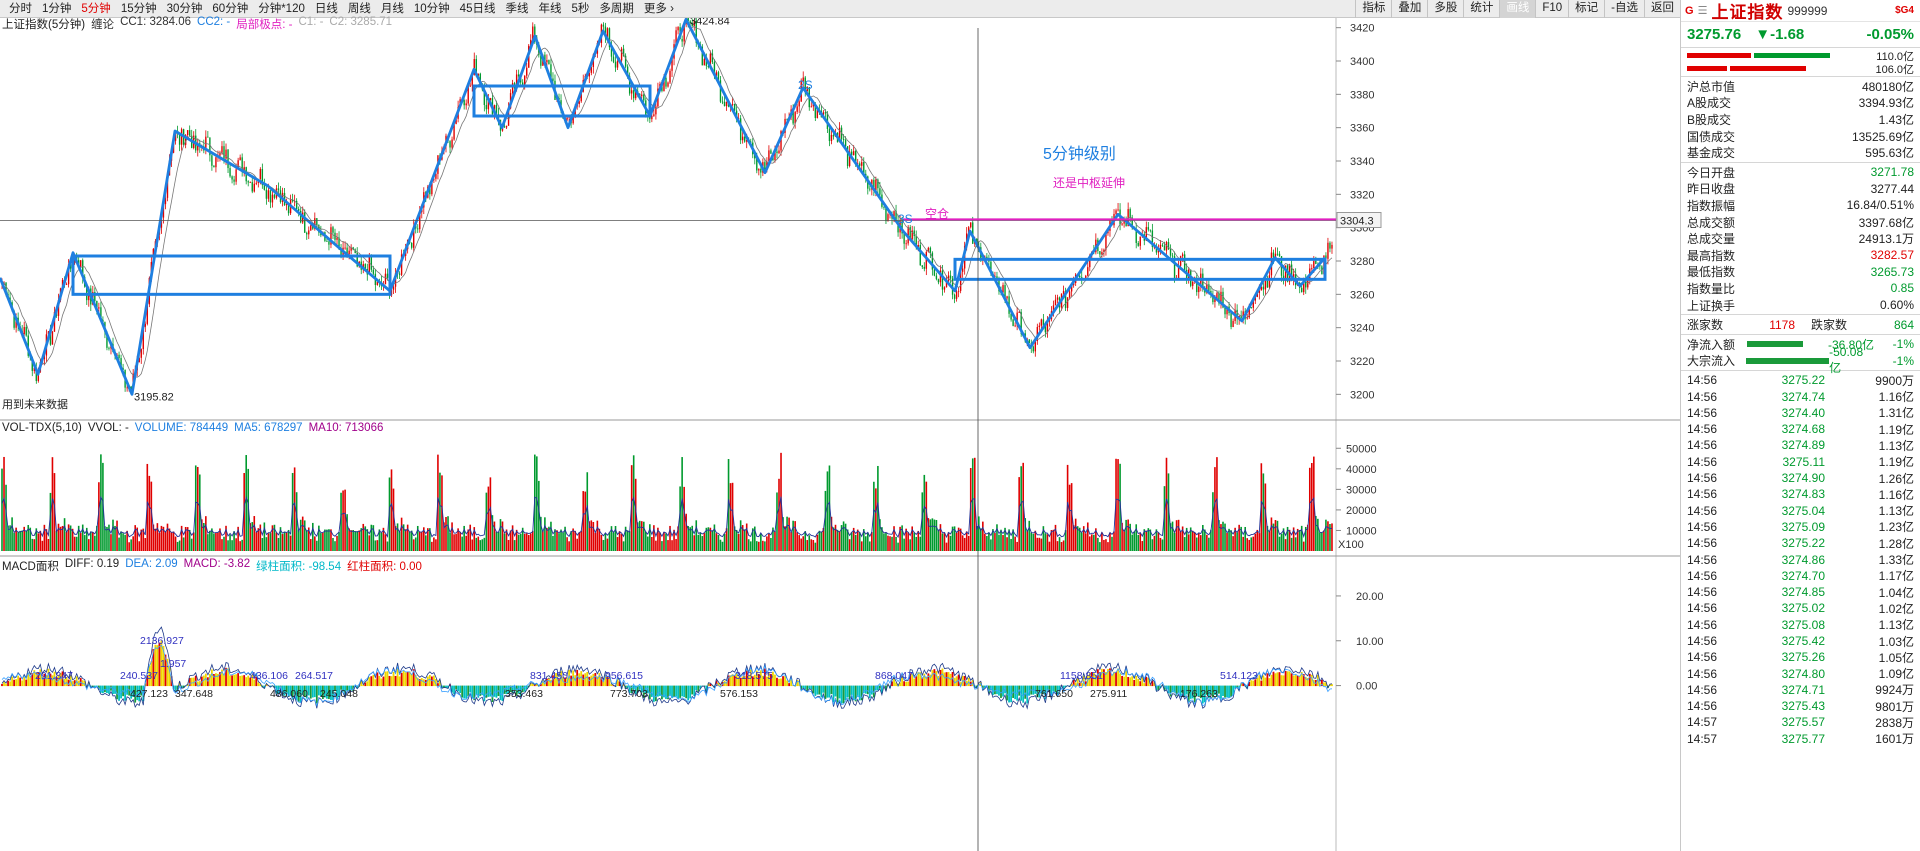 The height and width of the screenshot is (851, 1920). I want to click on tool-button: 标记, so click(1586, 9).